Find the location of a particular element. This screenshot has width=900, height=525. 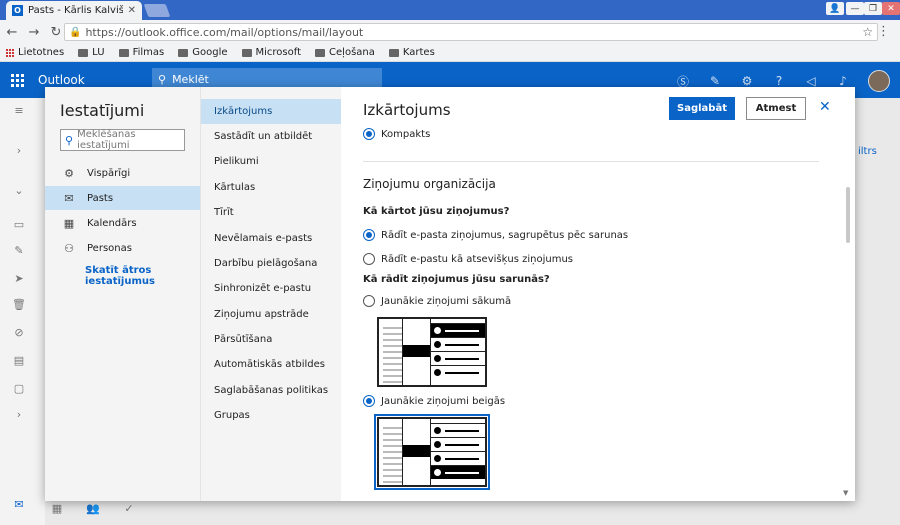

send-icon: ➤ is located at coordinates (19, 278).